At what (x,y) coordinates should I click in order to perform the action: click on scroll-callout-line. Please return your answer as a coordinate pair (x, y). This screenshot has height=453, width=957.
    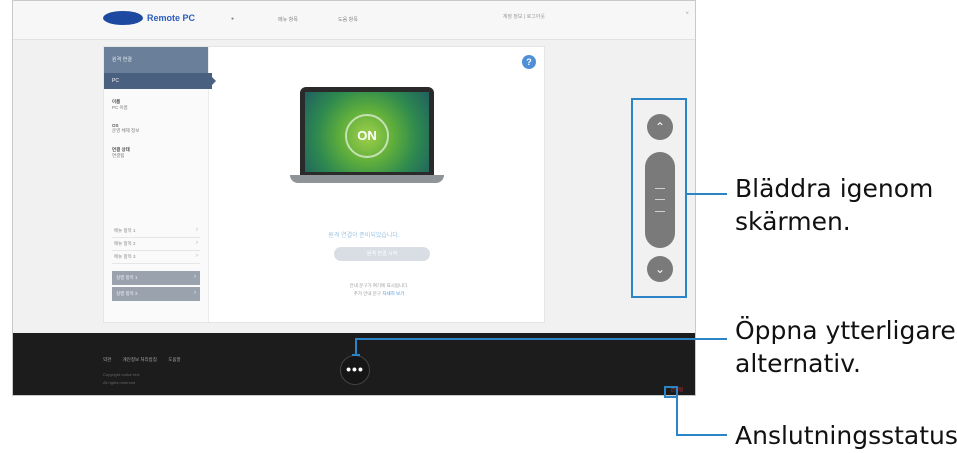
    Looking at the image, I should click on (707, 194).